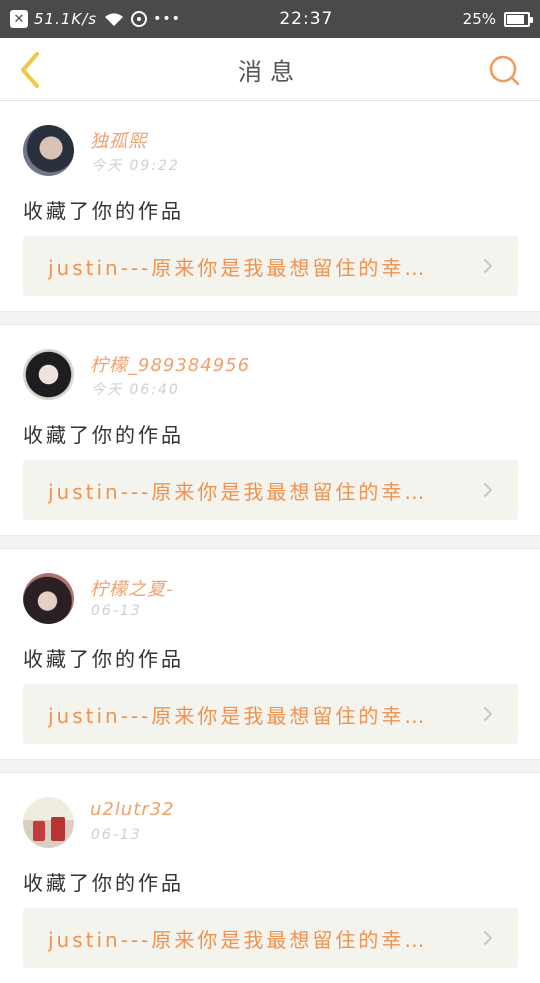 The width and height of the screenshot is (540, 983). I want to click on close-notification-icon: ✕, so click(19, 19).